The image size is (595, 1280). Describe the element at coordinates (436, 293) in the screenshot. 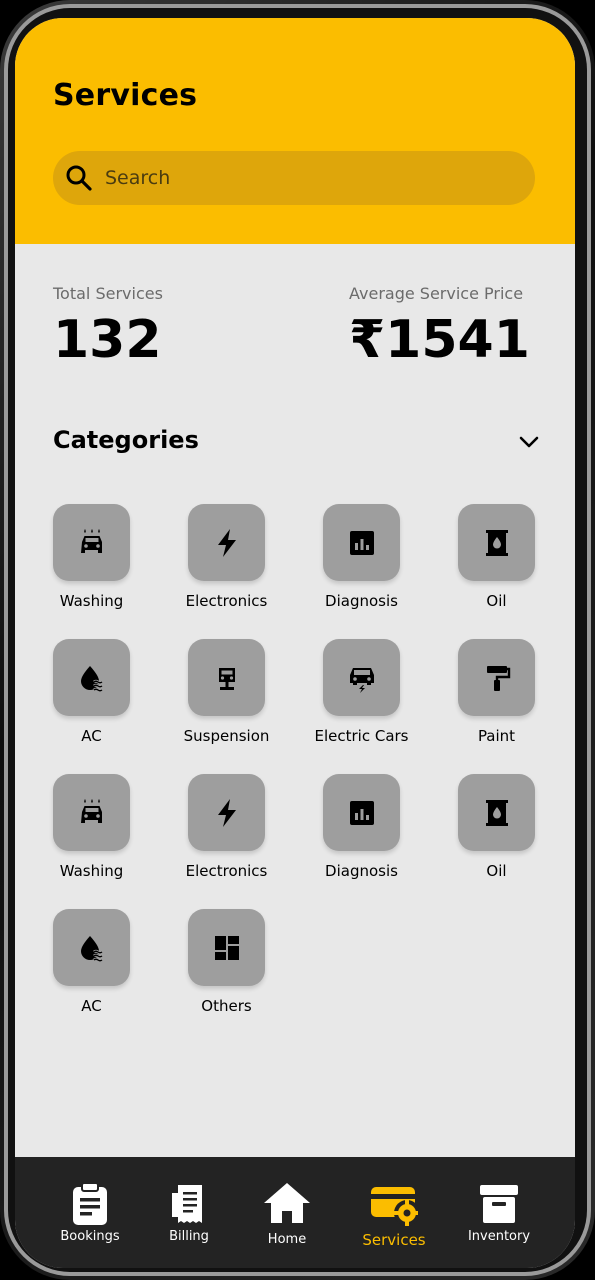

I see `average-price-label: Average Service Price` at that location.